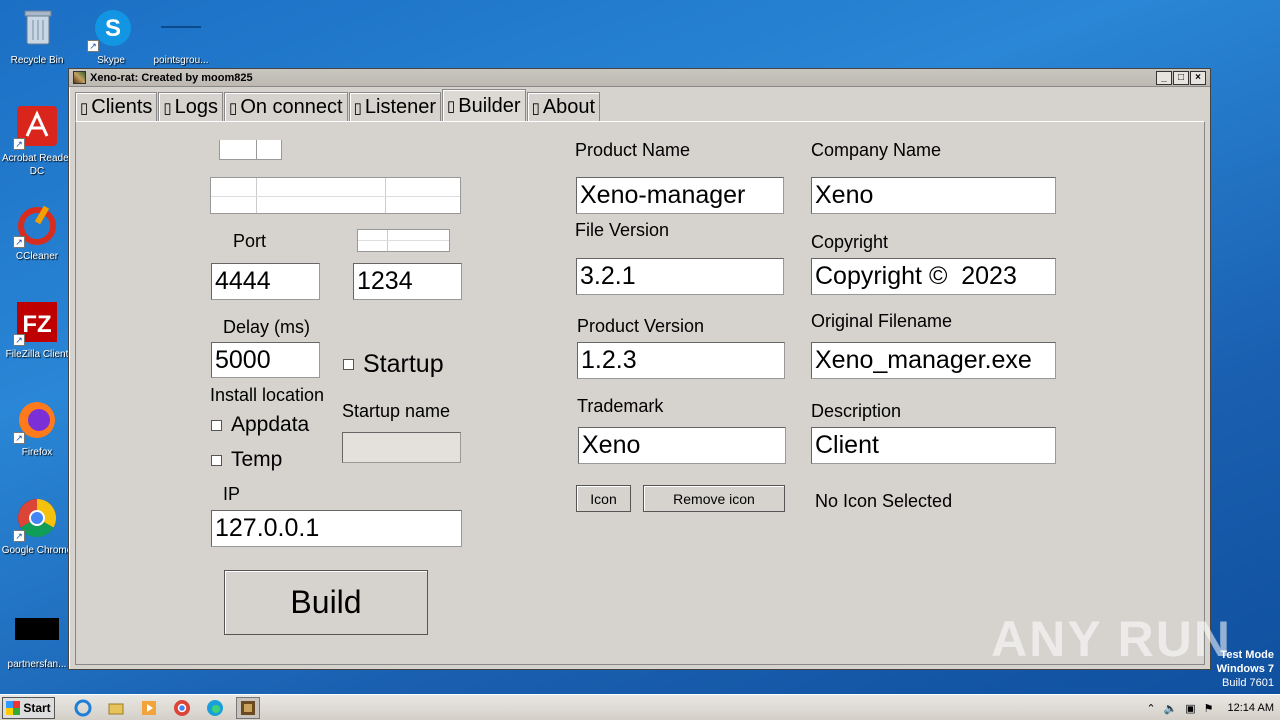  I want to click on minimize-button: _, so click(1164, 77).